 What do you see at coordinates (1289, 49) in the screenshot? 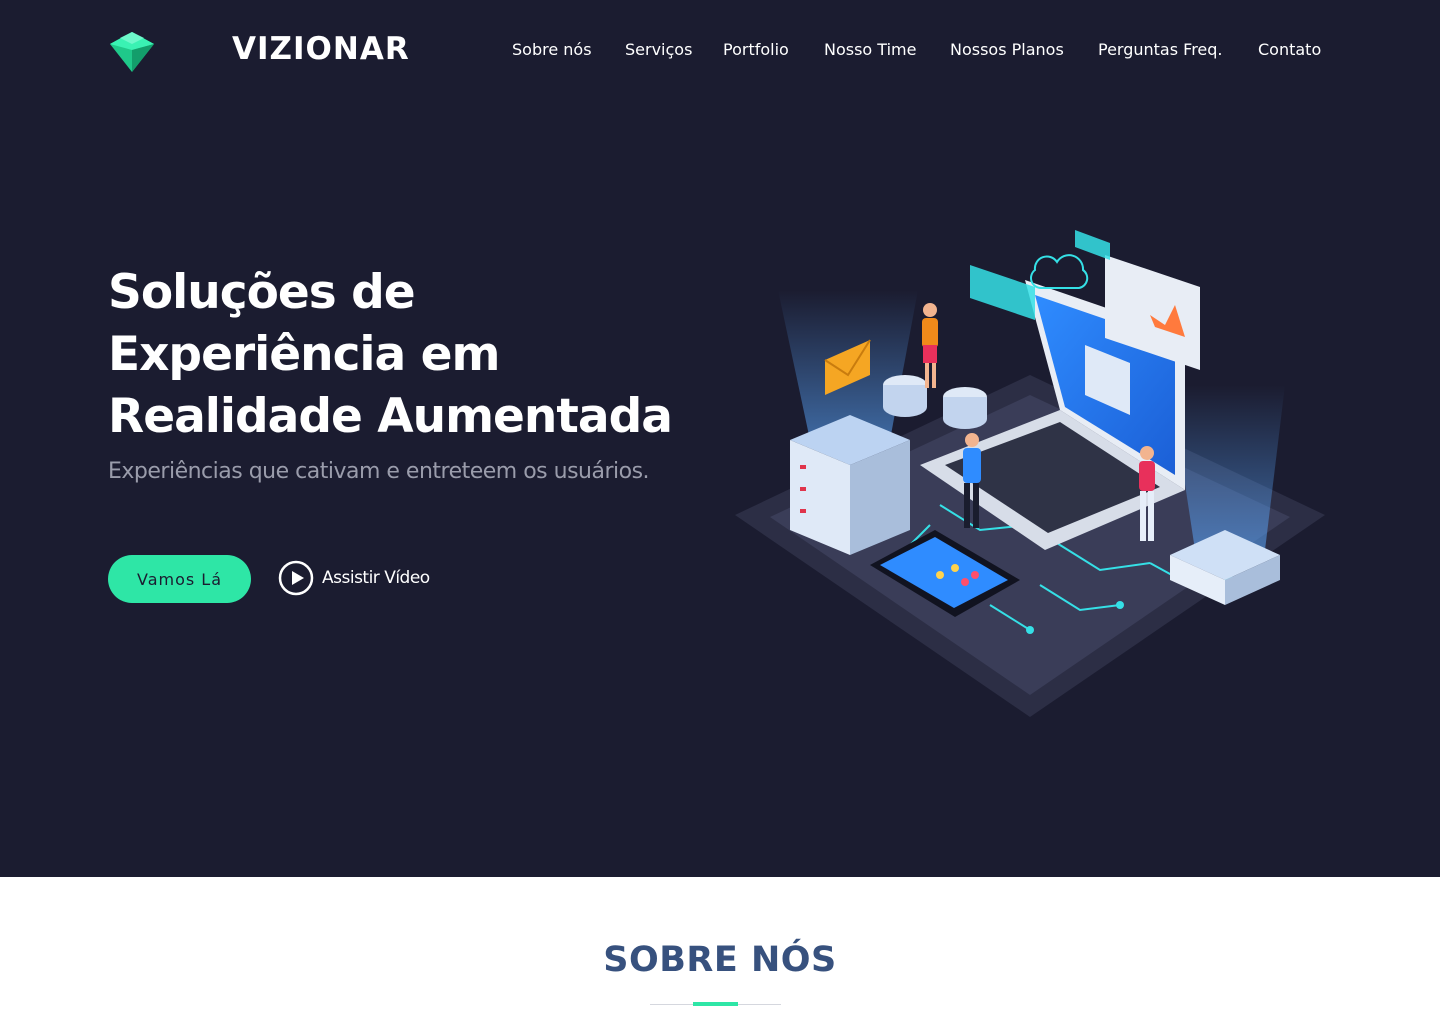
I see `nav-link-contato: Contato` at bounding box center [1289, 49].